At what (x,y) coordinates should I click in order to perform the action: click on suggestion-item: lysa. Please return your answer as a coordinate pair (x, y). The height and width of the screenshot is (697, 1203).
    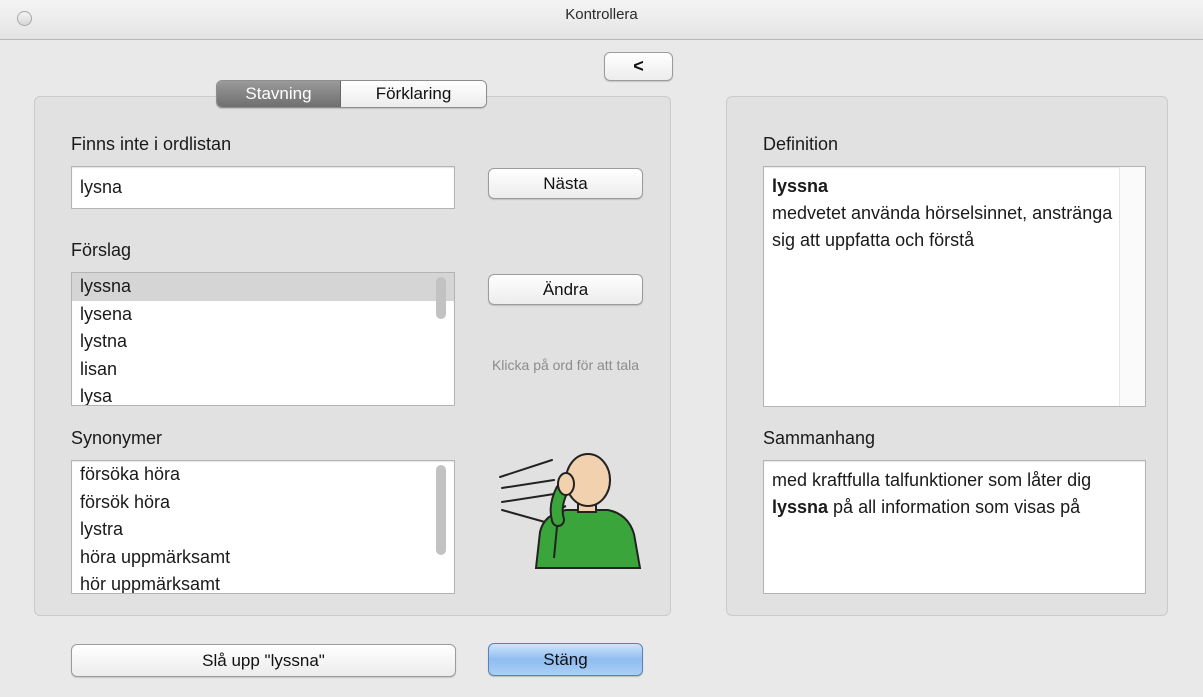
    Looking at the image, I should click on (263, 394).